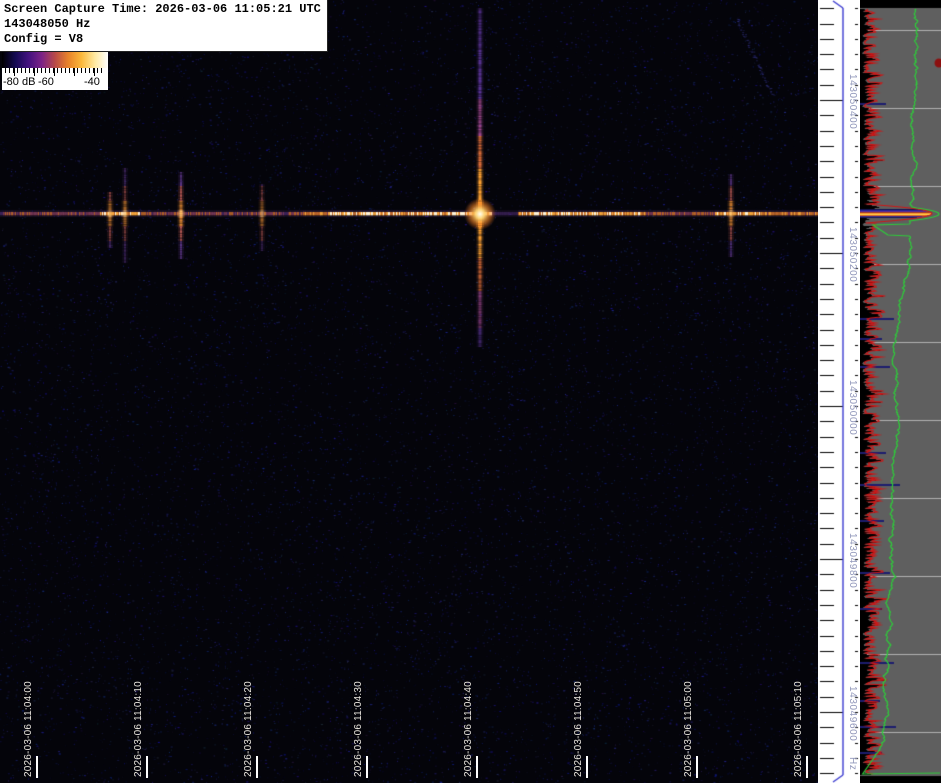 The height and width of the screenshot is (783, 941). I want to click on config-text: Config = V8, so click(44, 39).